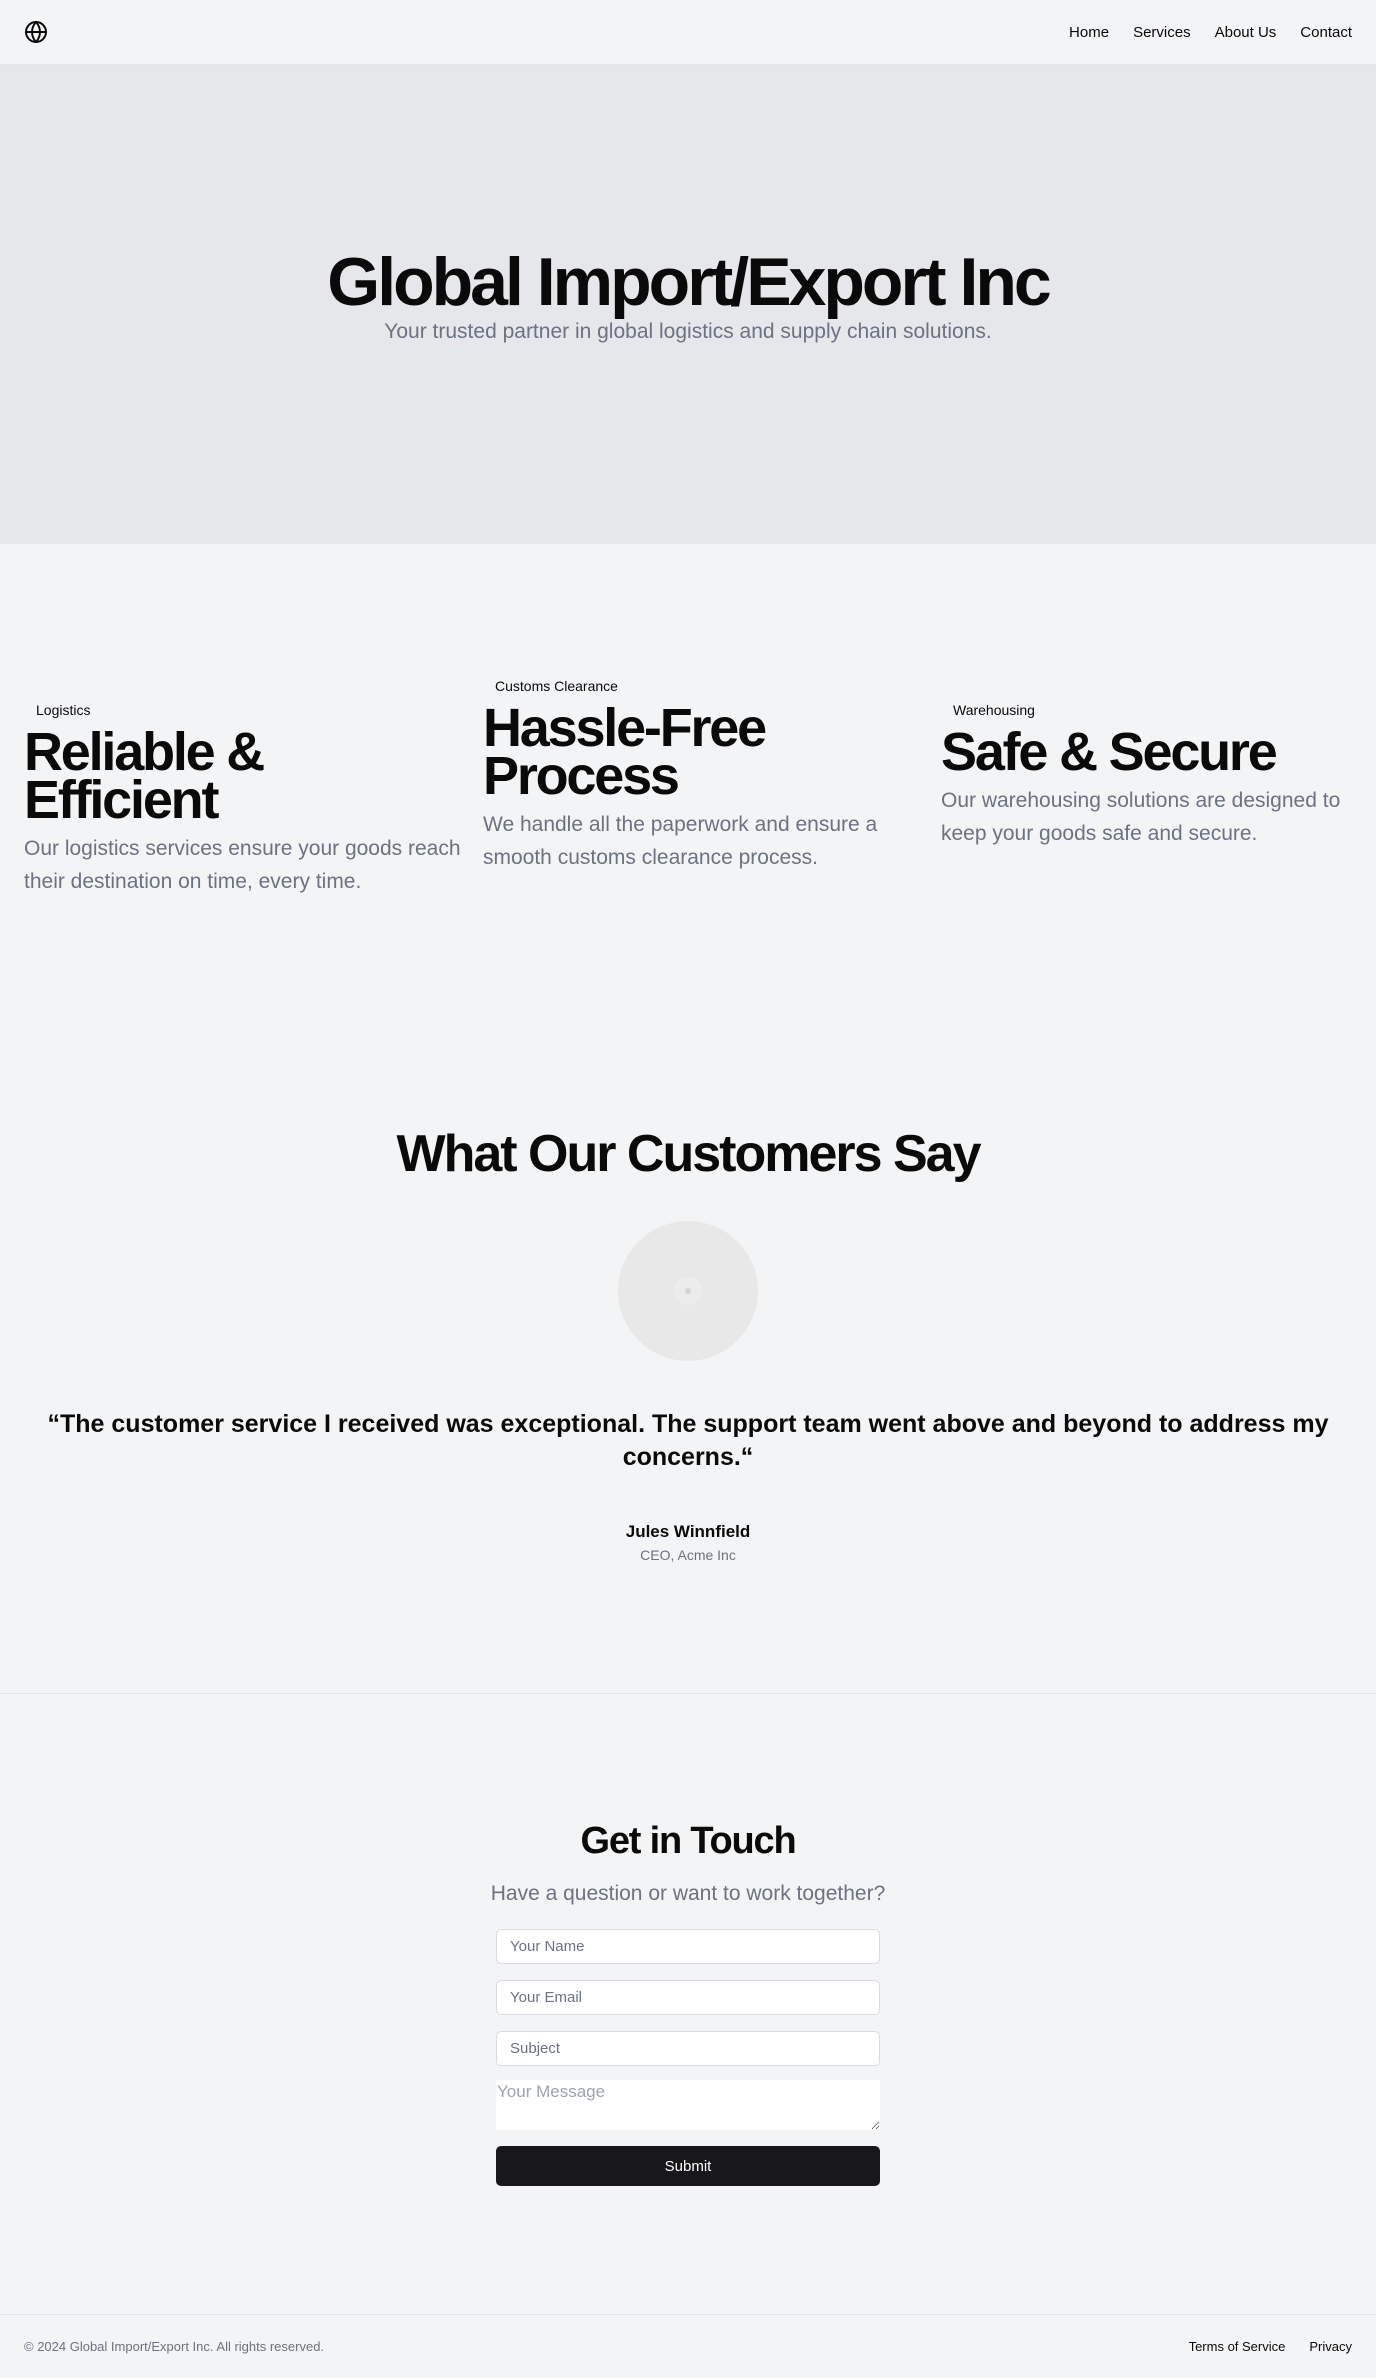 This screenshot has height=2378, width=1376. Describe the element at coordinates (994, 710) in the screenshot. I see `service-badge: Warehousing` at that location.